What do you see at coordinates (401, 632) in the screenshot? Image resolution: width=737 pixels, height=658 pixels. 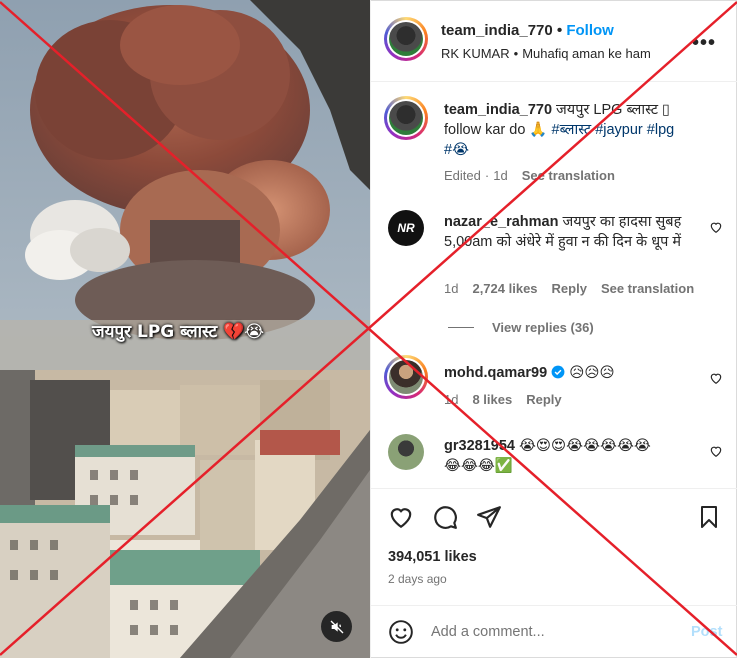 I see `emoji-picker-icon` at bounding box center [401, 632].